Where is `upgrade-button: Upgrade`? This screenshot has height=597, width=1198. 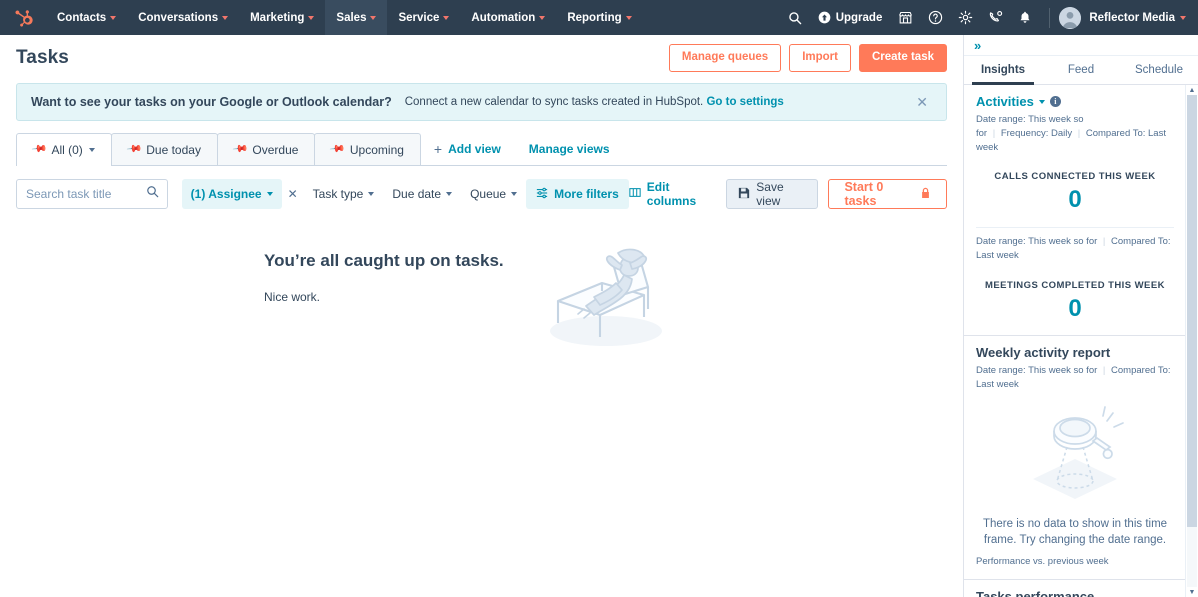
upgrade-button: Upgrade is located at coordinates (850, 17).